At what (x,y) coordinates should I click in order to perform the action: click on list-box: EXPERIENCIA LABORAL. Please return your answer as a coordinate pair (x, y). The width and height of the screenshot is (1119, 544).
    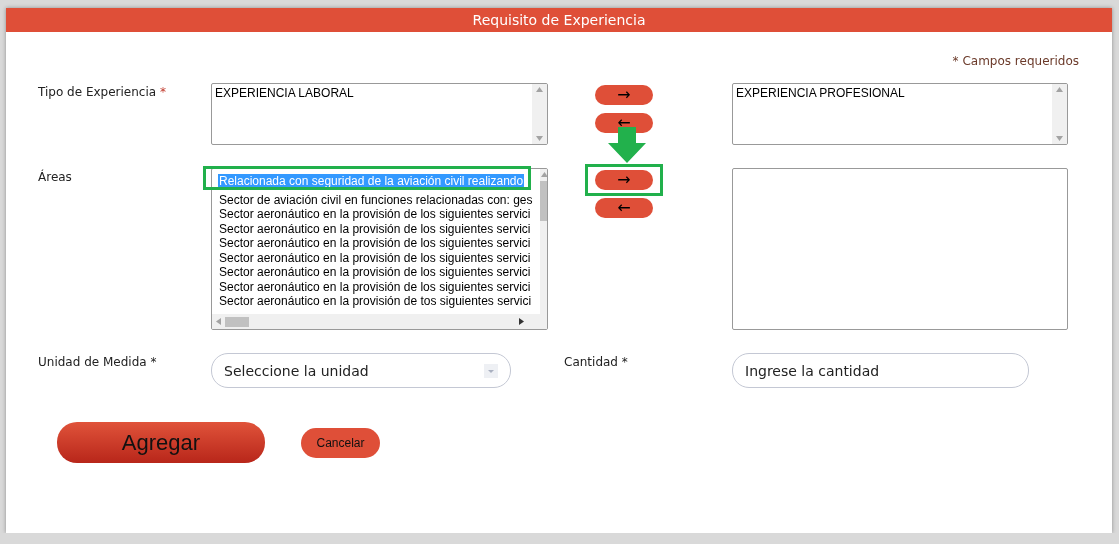
    Looking at the image, I should click on (379, 114).